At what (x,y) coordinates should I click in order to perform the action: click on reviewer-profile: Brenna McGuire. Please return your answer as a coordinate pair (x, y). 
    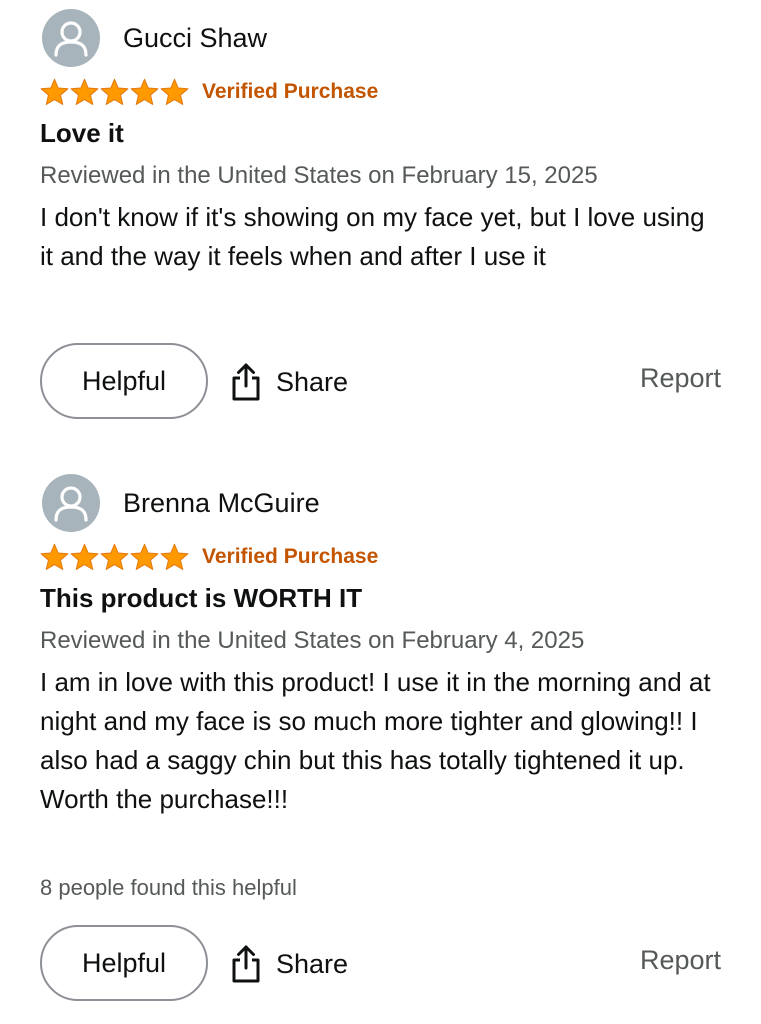
    Looking at the image, I should click on (181, 503).